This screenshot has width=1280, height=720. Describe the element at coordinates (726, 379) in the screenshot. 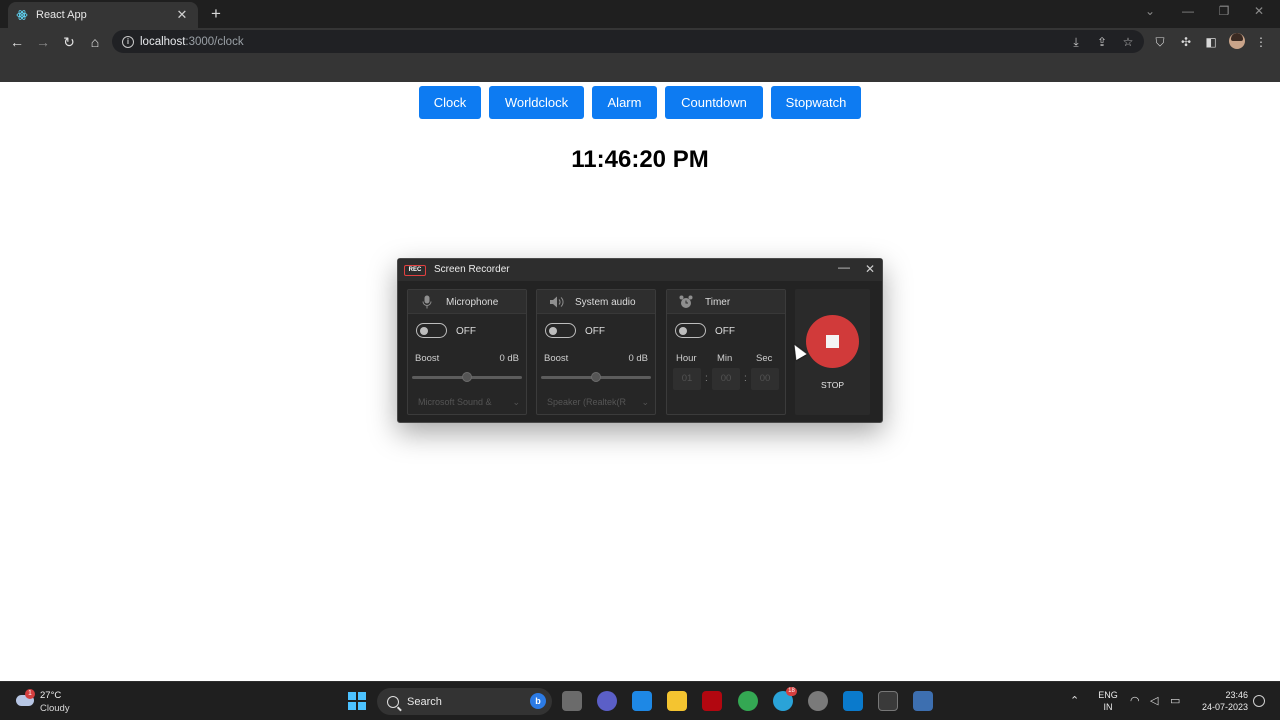

I see `timer-min-input: 00` at that location.